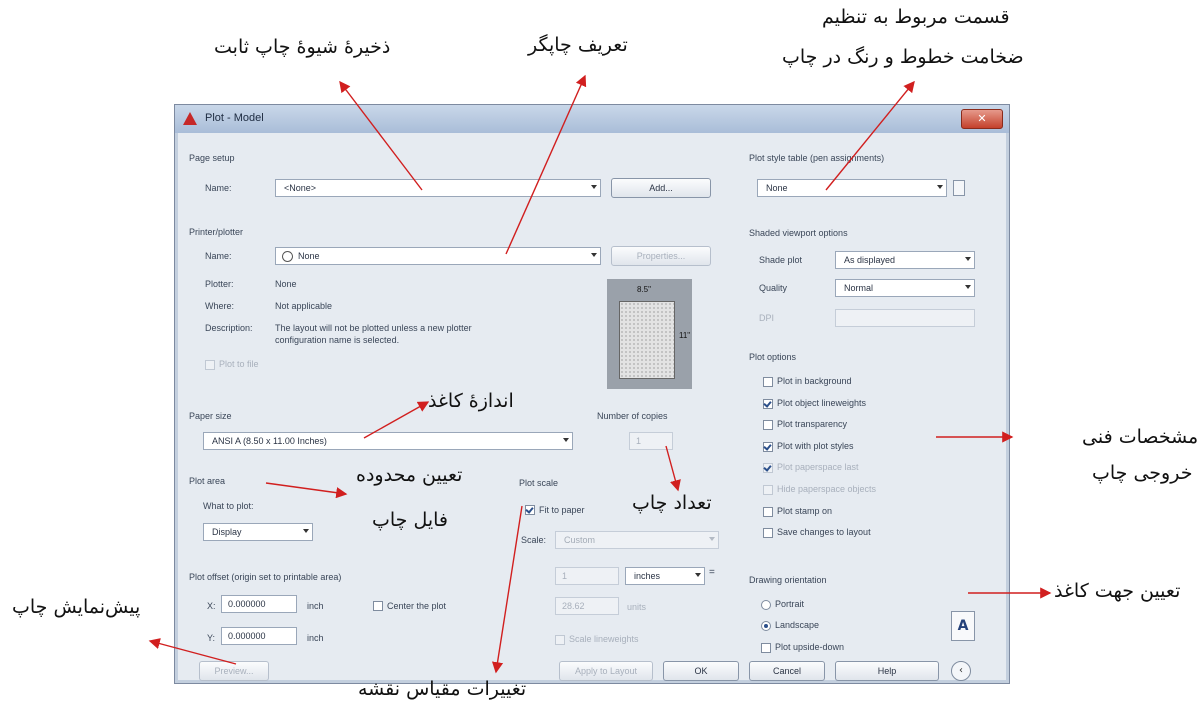 This screenshot has height=720, width=1204. What do you see at coordinates (673, 468) in the screenshot?
I see `arrow-copies` at bounding box center [673, 468].